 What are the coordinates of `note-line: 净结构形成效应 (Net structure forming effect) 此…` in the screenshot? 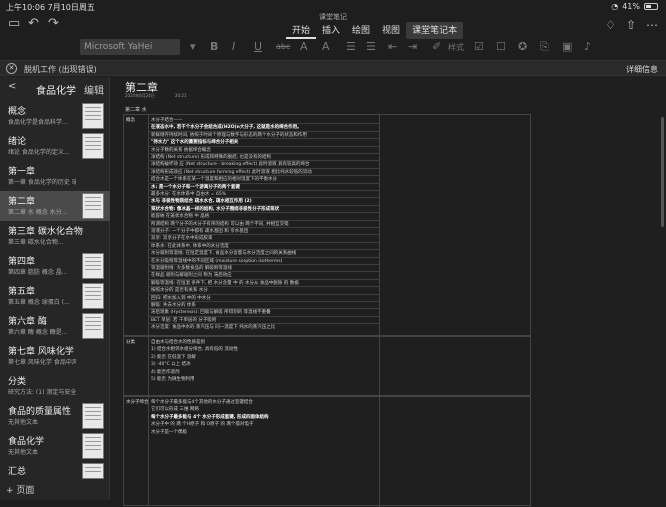 It's located at (231, 172).